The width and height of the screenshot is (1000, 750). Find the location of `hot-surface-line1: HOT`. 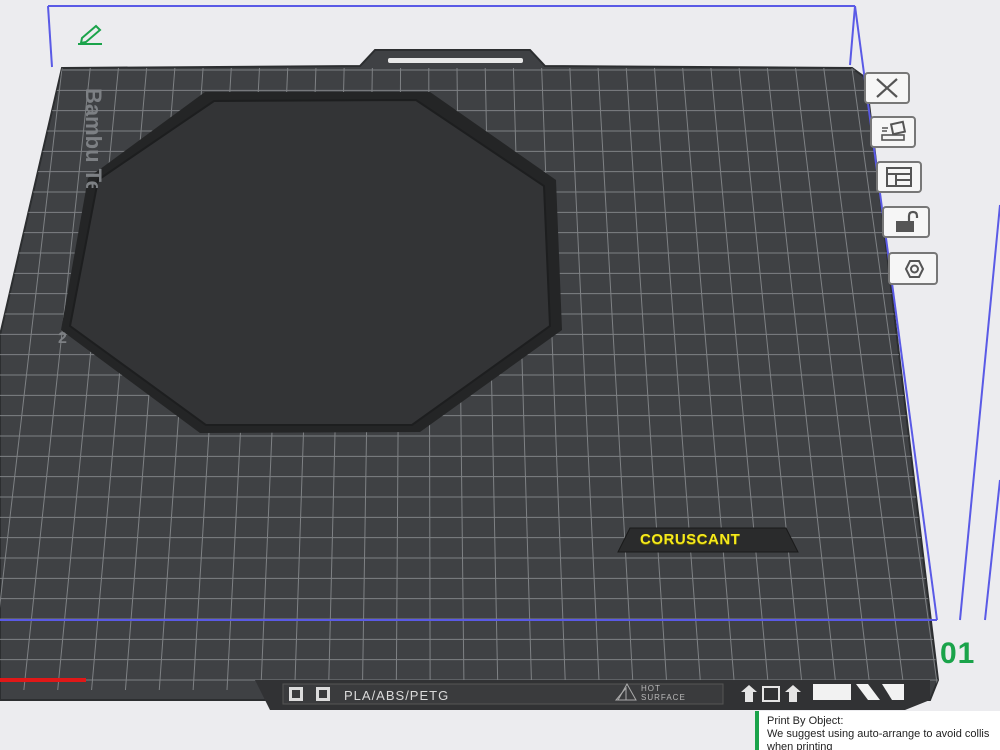

hot-surface-line1: HOT is located at coordinates (651, 688).